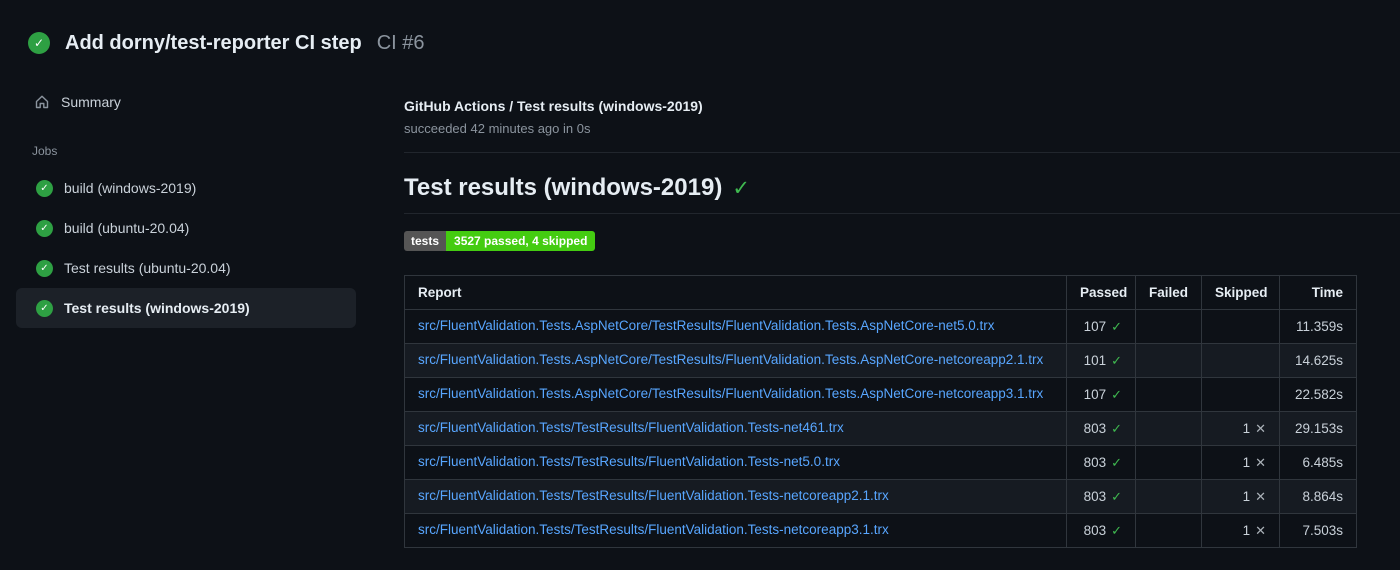 The height and width of the screenshot is (570, 1400). What do you see at coordinates (1318, 428) in the screenshot?
I see `time-value: 29.153s` at bounding box center [1318, 428].